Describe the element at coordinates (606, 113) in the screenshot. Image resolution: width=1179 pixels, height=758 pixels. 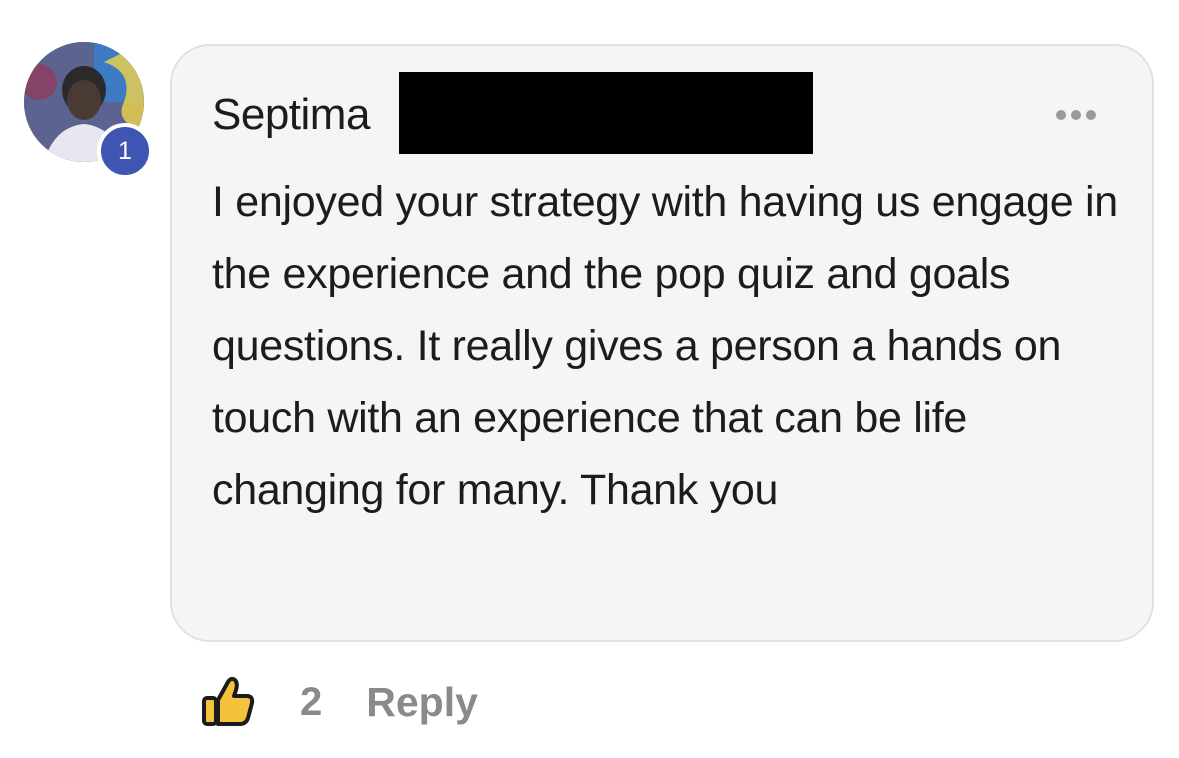
I see `redacted-name-block` at that location.